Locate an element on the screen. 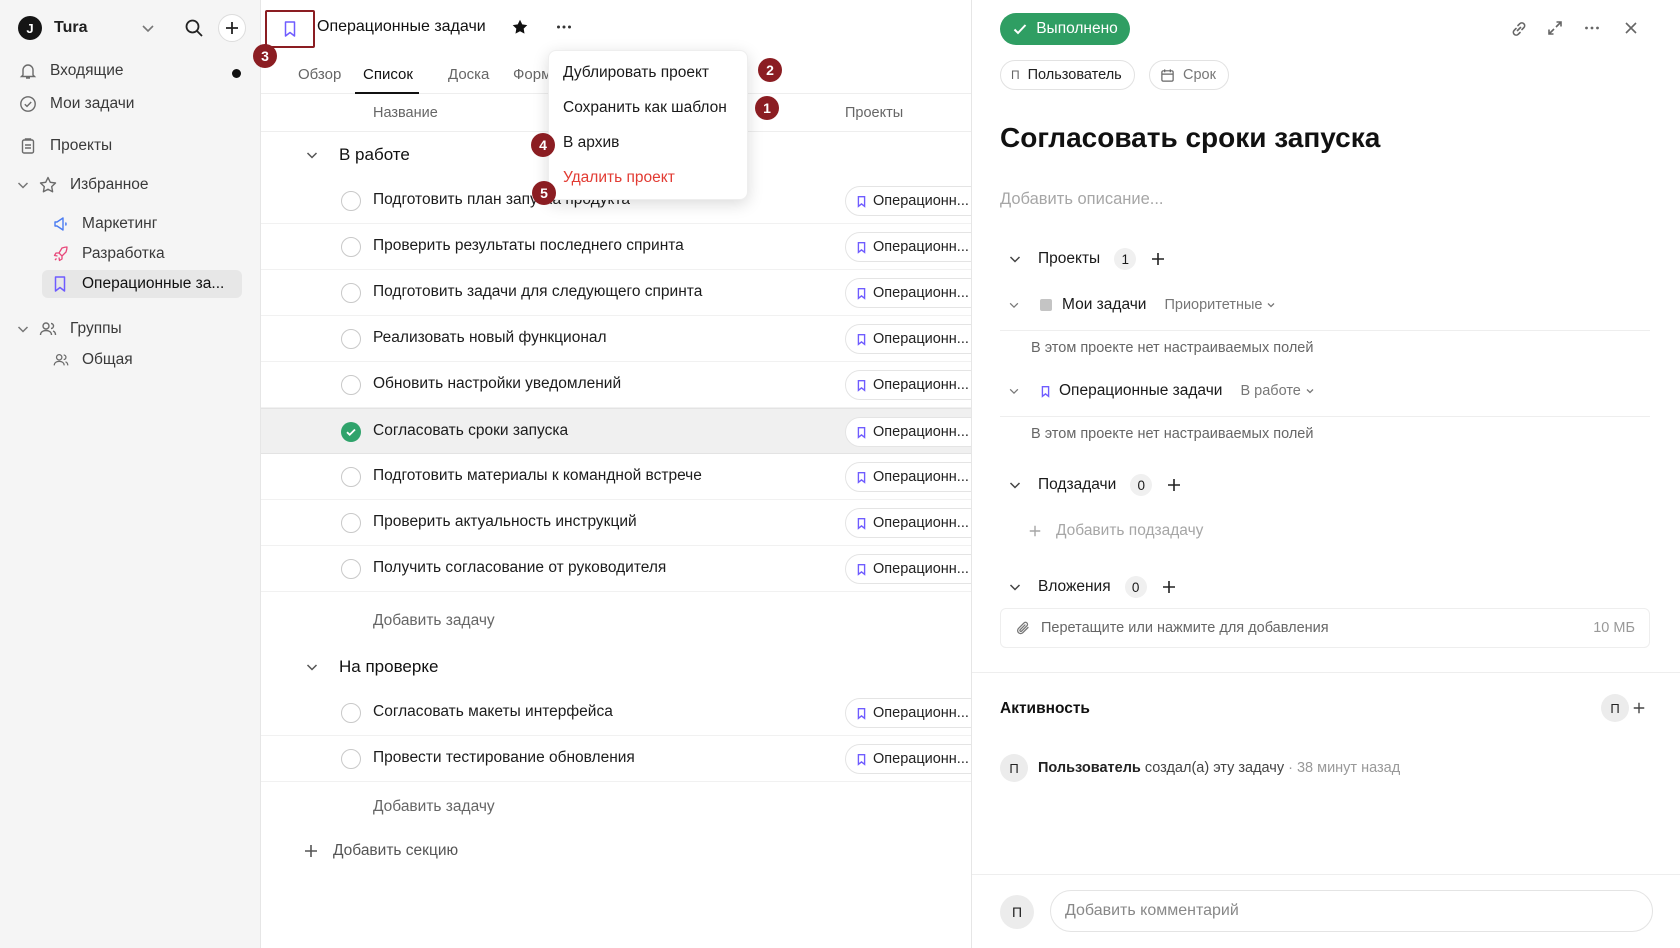  projects-section-header: Проекты 1 is located at coordinates (1087, 259).